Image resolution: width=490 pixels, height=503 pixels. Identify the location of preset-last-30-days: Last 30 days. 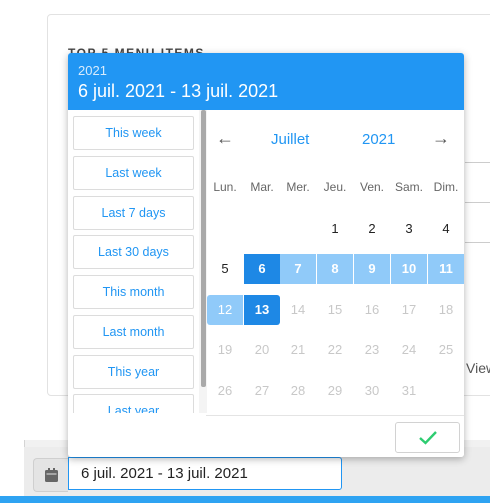
(133, 252).